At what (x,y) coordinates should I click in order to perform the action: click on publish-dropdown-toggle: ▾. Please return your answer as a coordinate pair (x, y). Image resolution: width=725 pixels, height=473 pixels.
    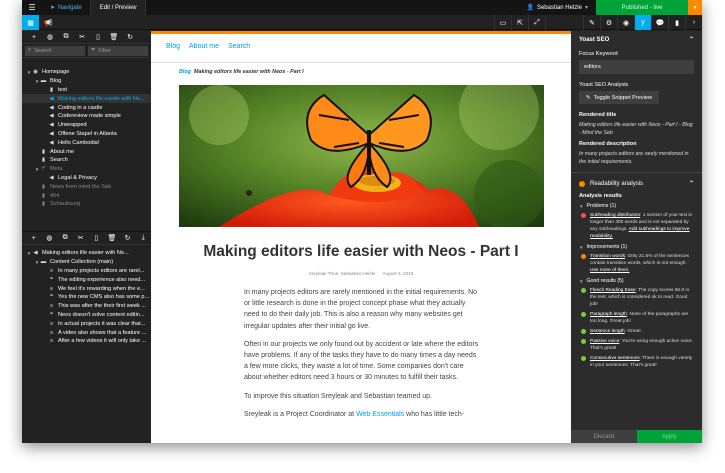
    Looking at the image, I should click on (695, 7).